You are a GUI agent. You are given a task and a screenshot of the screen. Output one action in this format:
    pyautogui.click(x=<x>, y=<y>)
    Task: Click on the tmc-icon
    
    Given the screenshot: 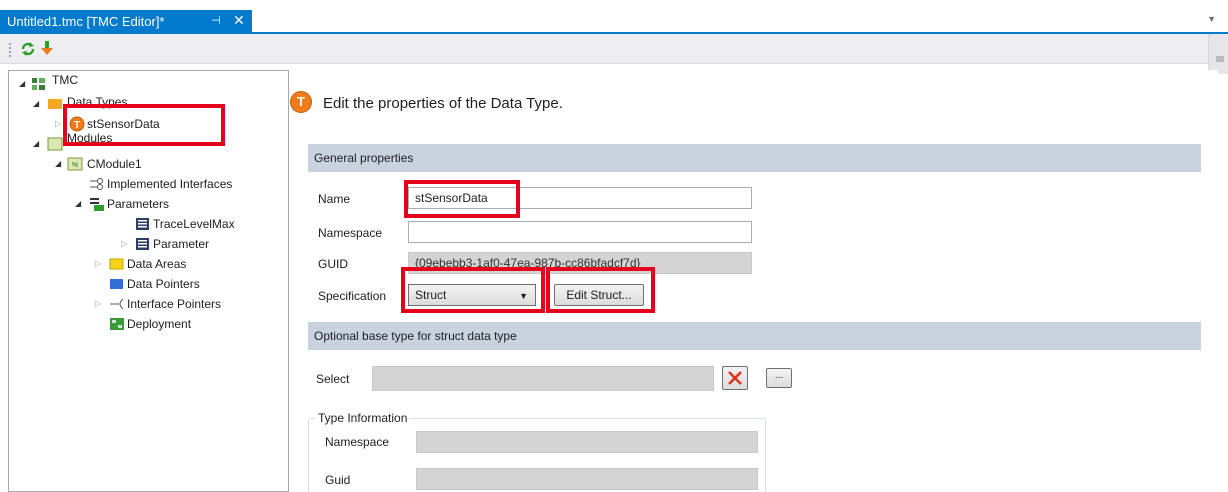 What is the action you would take?
    pyautogui.click(x=39, y=84)
    